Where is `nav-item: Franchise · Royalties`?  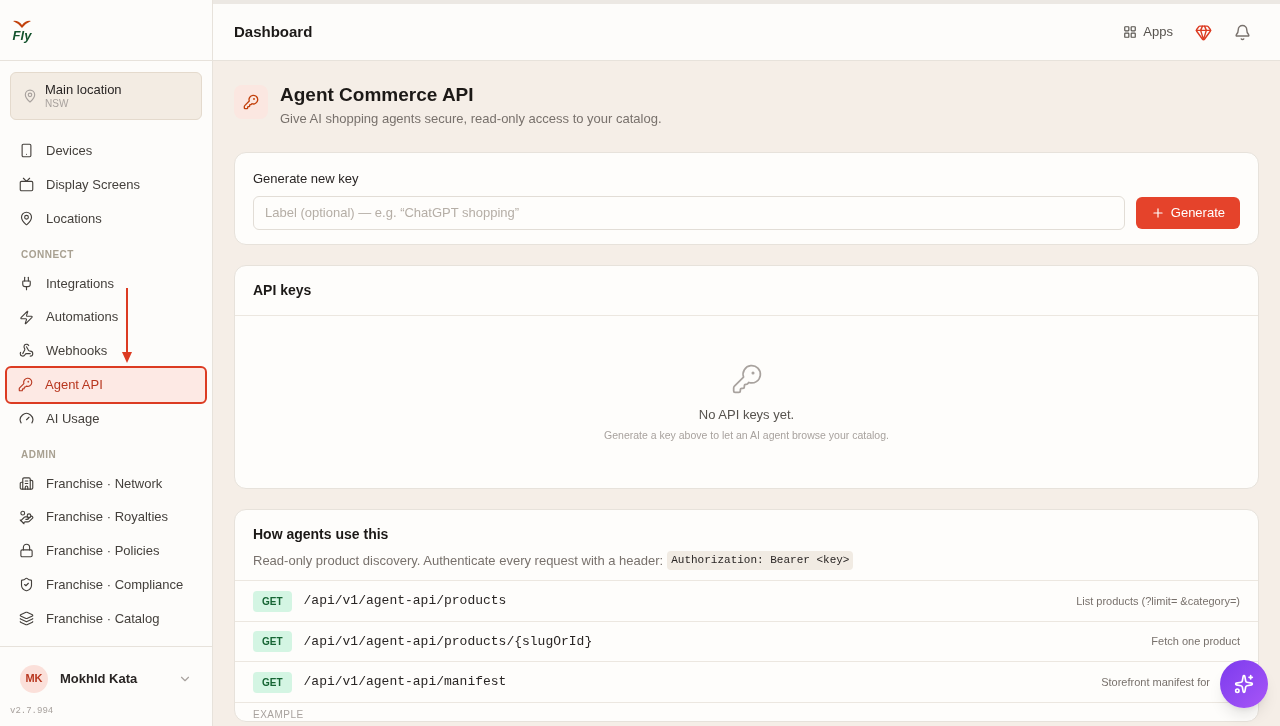 nav-item: Franchise · Royalties is located at coordinates (106, 517).